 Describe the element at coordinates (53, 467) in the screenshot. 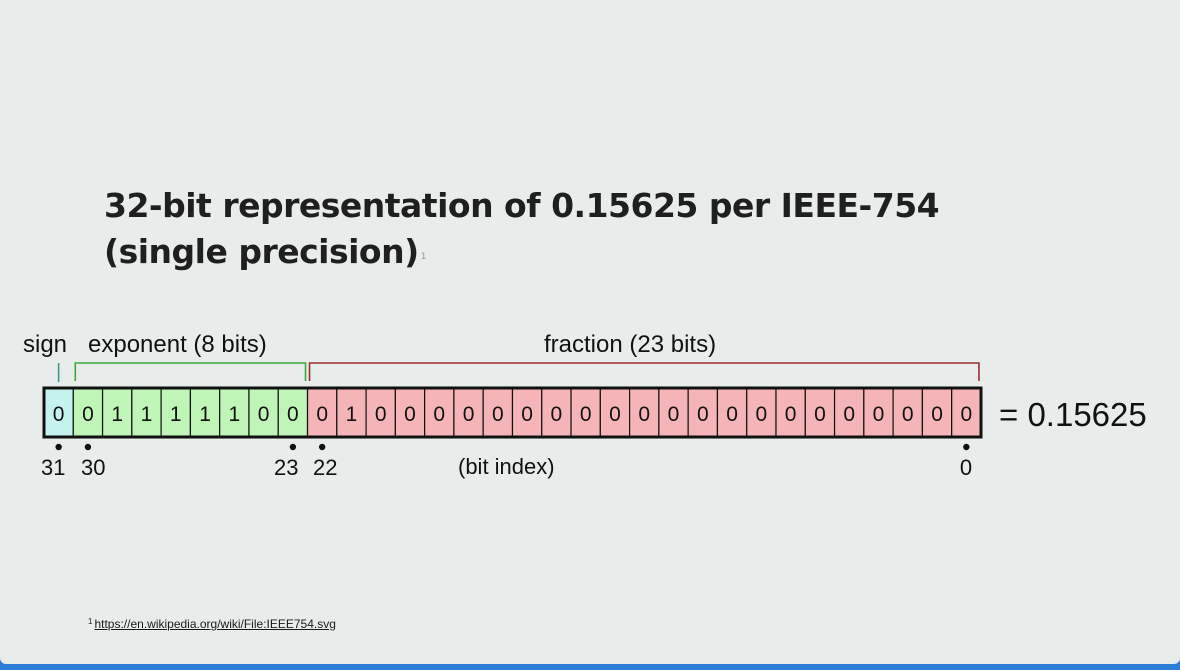

I see `bit-index-31: 31` at that location.